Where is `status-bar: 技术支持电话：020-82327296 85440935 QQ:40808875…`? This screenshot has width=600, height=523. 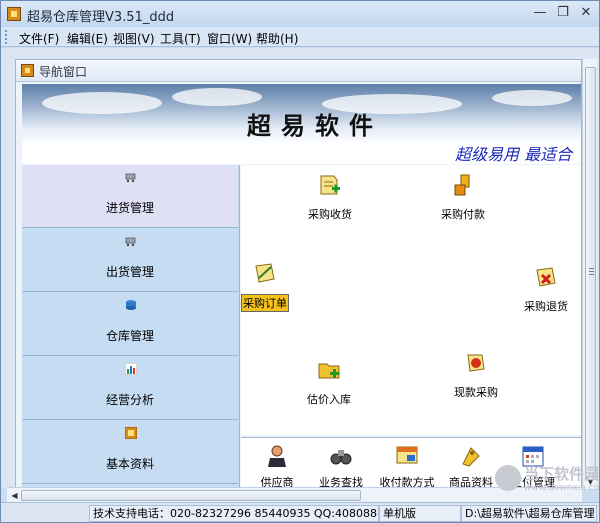
status-bar: 技术支持电话：020-82327296 85440935 QQ:40808875… is located at coordinates (300, 512).